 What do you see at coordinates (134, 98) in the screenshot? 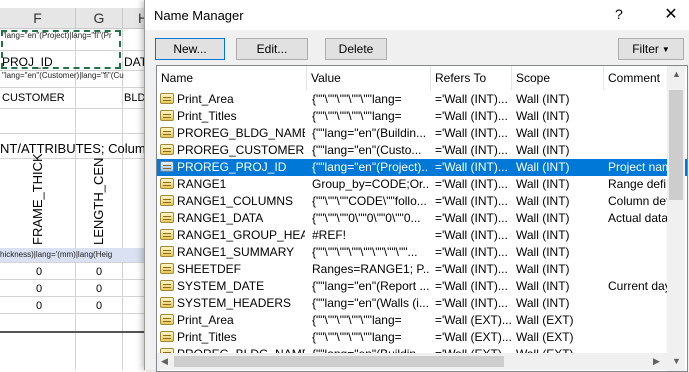
I see `cell-bld: BLD` at bounding box center [134, 98].